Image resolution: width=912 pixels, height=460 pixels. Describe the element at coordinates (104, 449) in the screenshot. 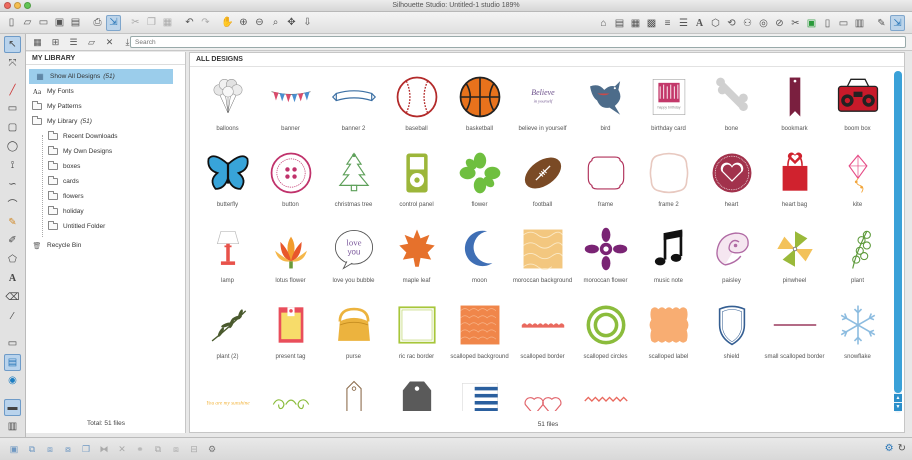

I see `mirror-icon: ⧓` at that location.